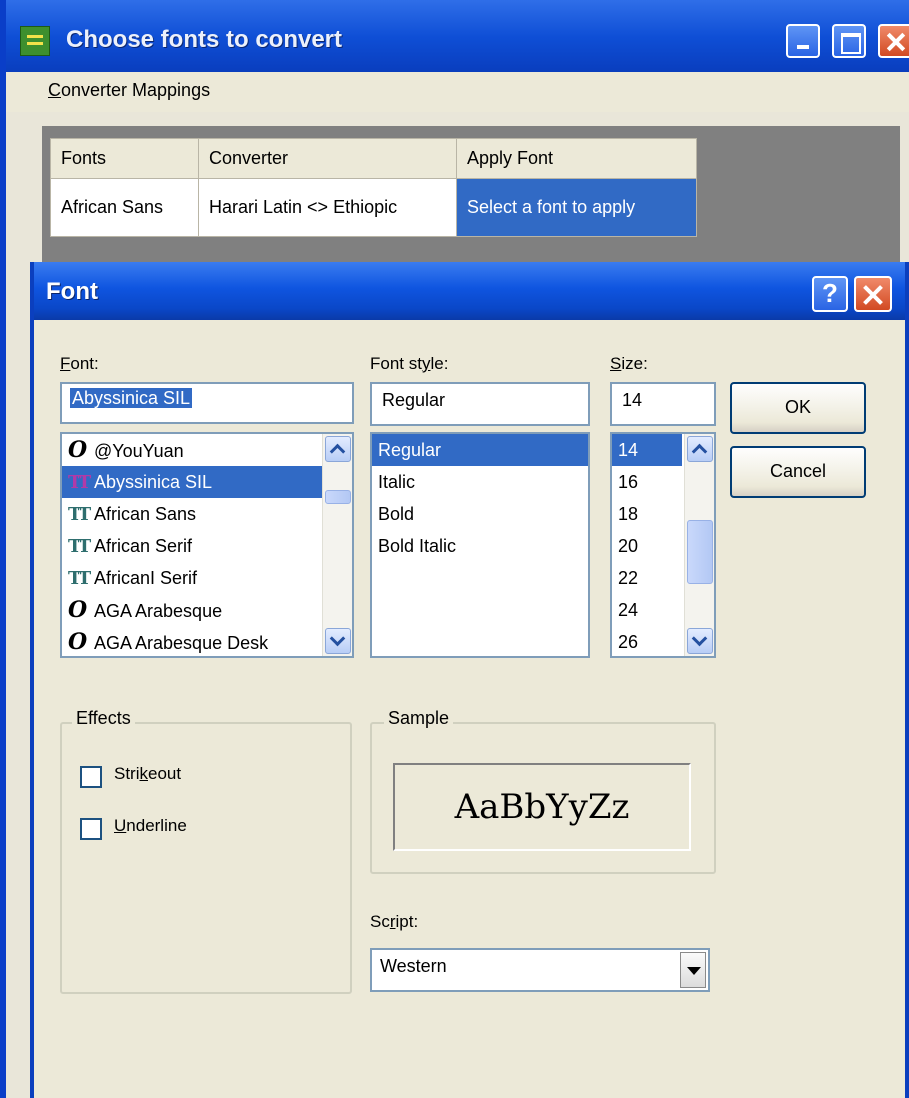 The width and height of the screenshot is (909, 1098). I want to click on size-label: Size:, so click(629, 363).